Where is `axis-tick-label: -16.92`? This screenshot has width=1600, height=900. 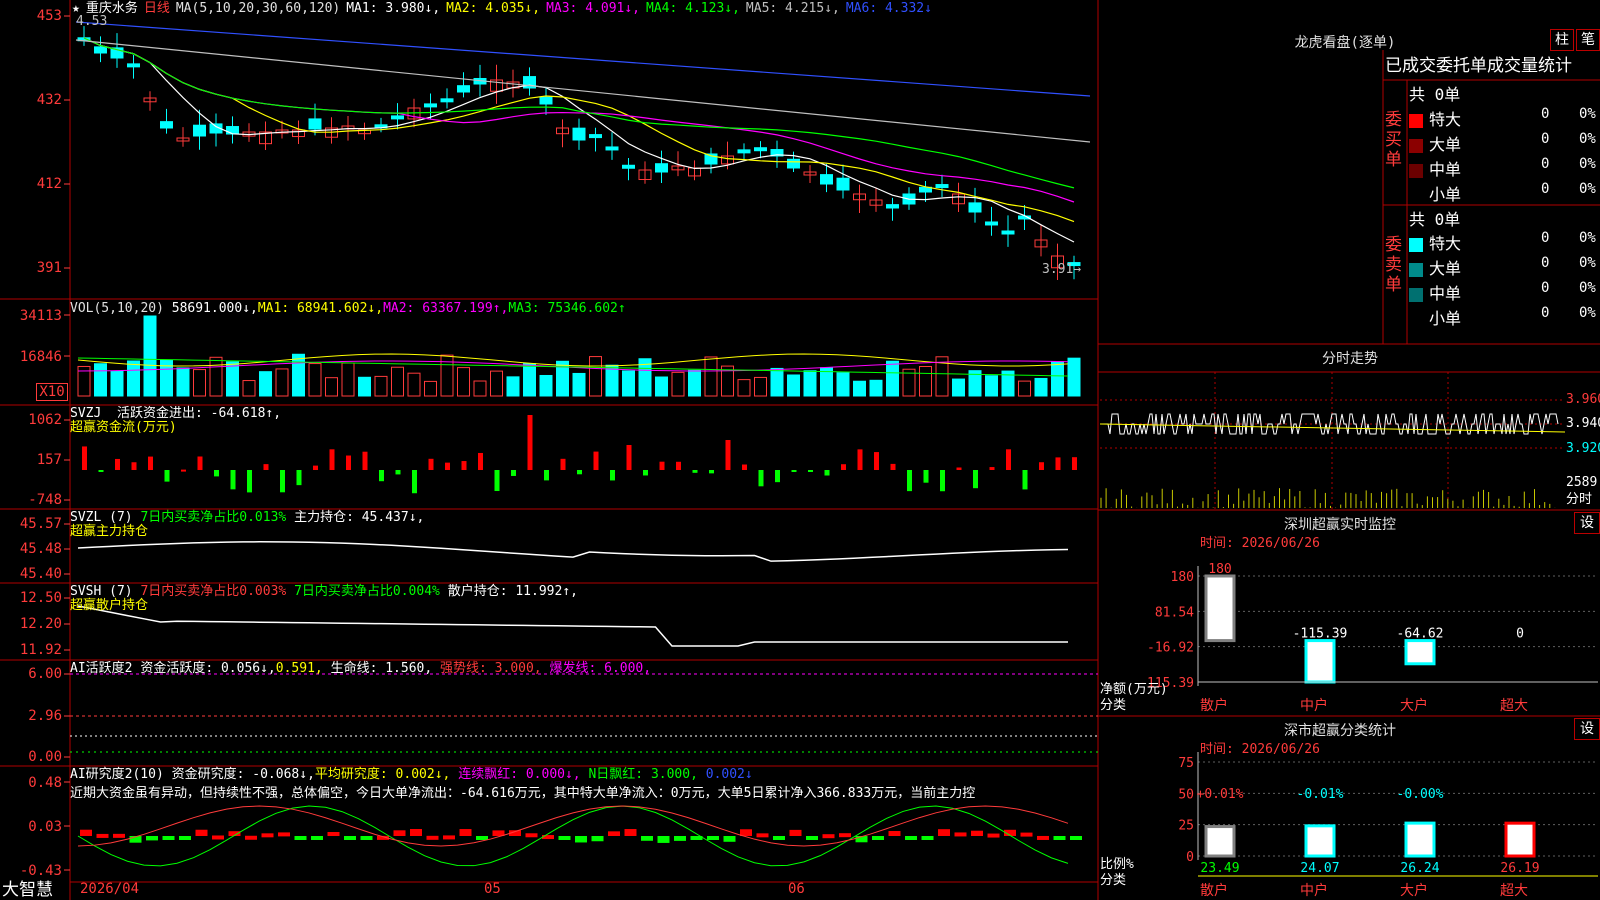 axis-tick-label: -16.92 is located at coordinates (1170, 648).